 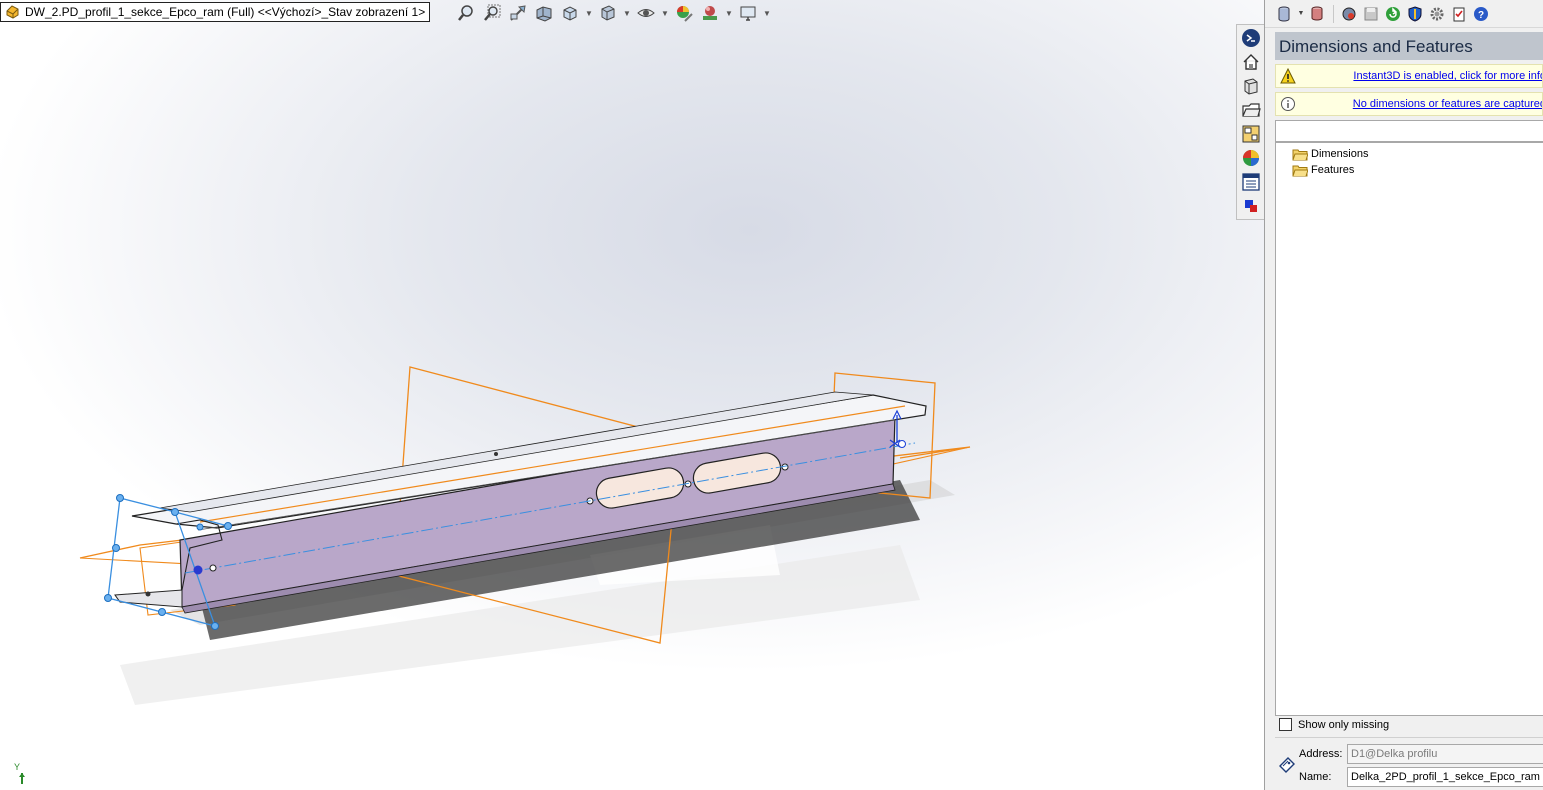 I want to click on database-dropdown-icon: ▼, so click(x=1301, y=13).